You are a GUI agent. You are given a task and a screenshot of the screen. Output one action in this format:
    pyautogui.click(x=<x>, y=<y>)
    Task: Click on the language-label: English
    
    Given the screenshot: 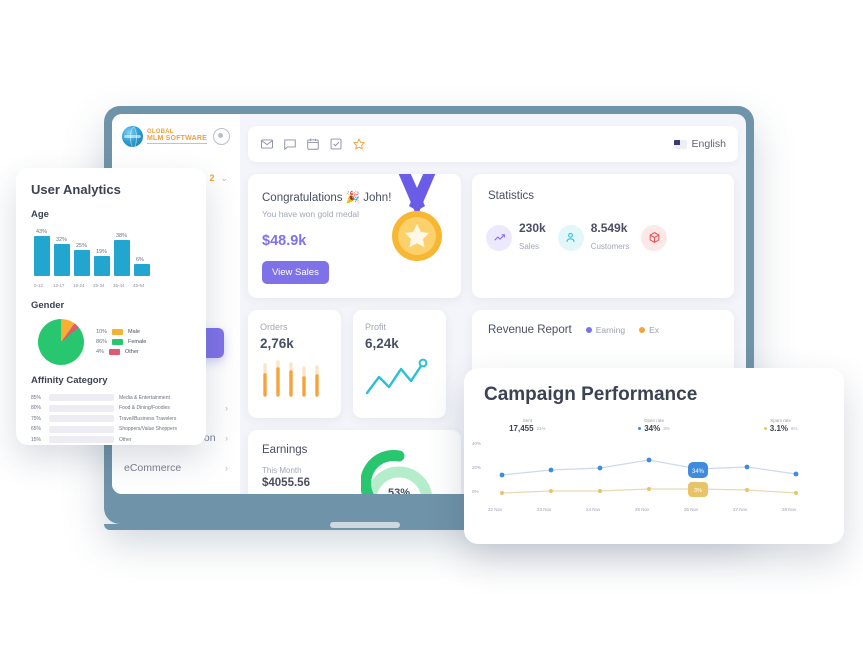 What is the action you would take?
    pyautogui.click(x=708, y=144)
    